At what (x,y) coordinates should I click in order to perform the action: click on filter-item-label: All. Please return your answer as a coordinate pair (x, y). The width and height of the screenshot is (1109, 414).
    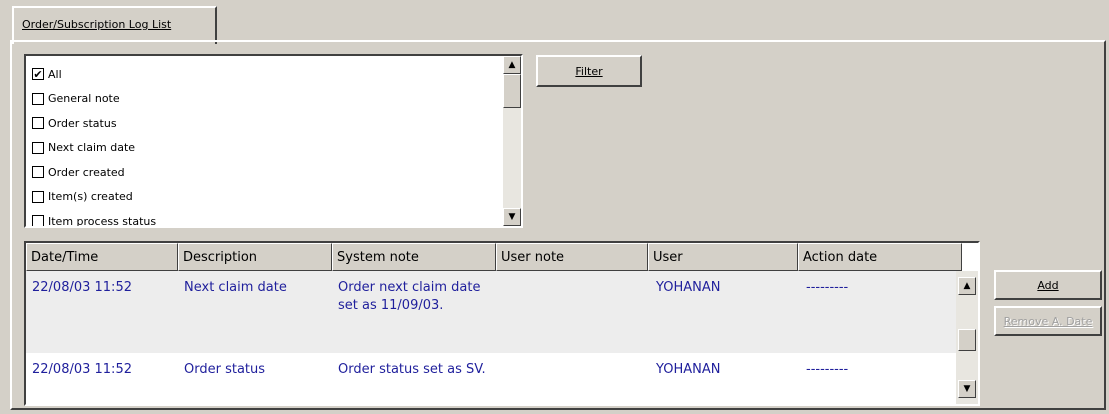
    Looking at the image, I should click on (55, 74).